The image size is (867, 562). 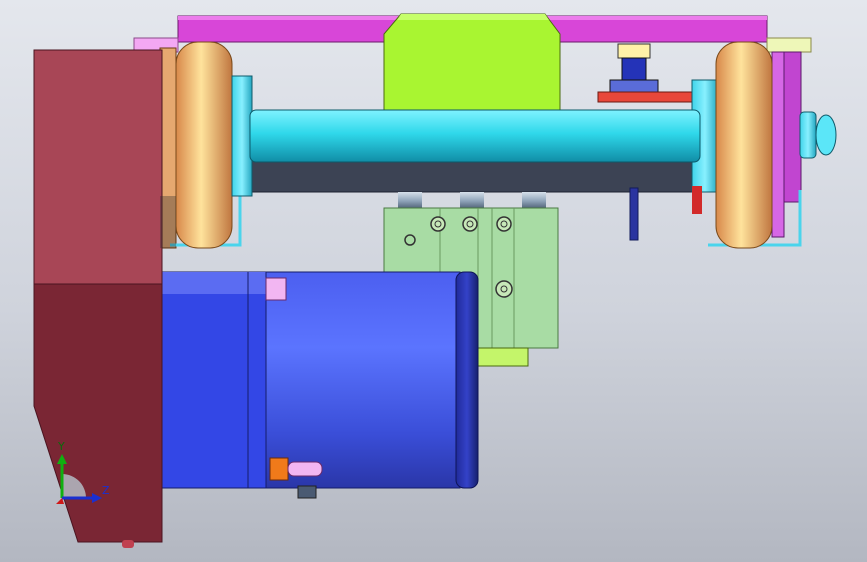 I want to click on main-shaft, so click(x=475, y=136).